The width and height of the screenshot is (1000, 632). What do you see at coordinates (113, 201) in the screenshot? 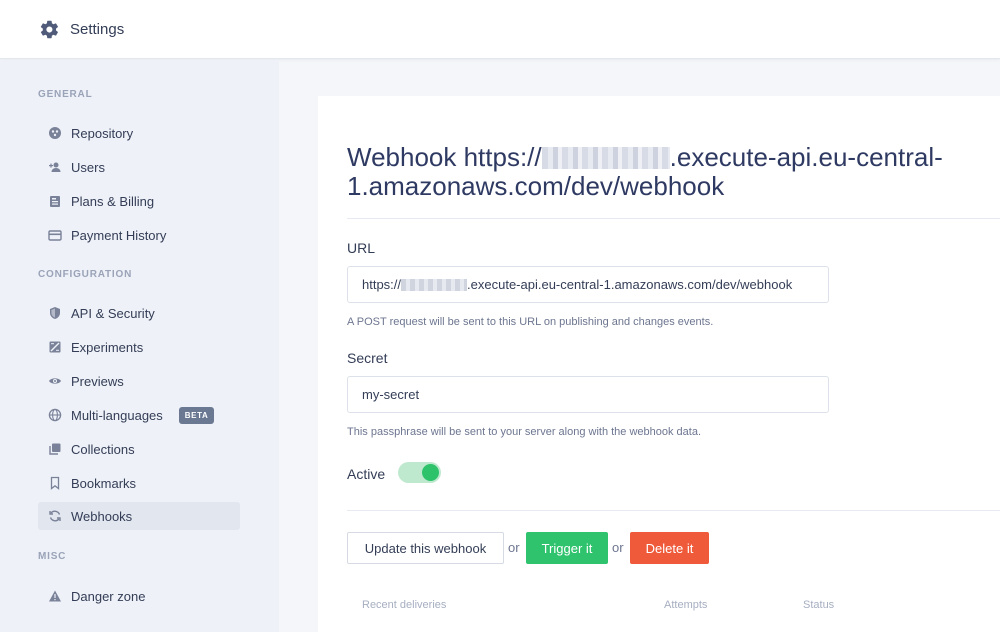
I see `sidebar-item-label: Plans & Billing` at bounding box center [113, 201].